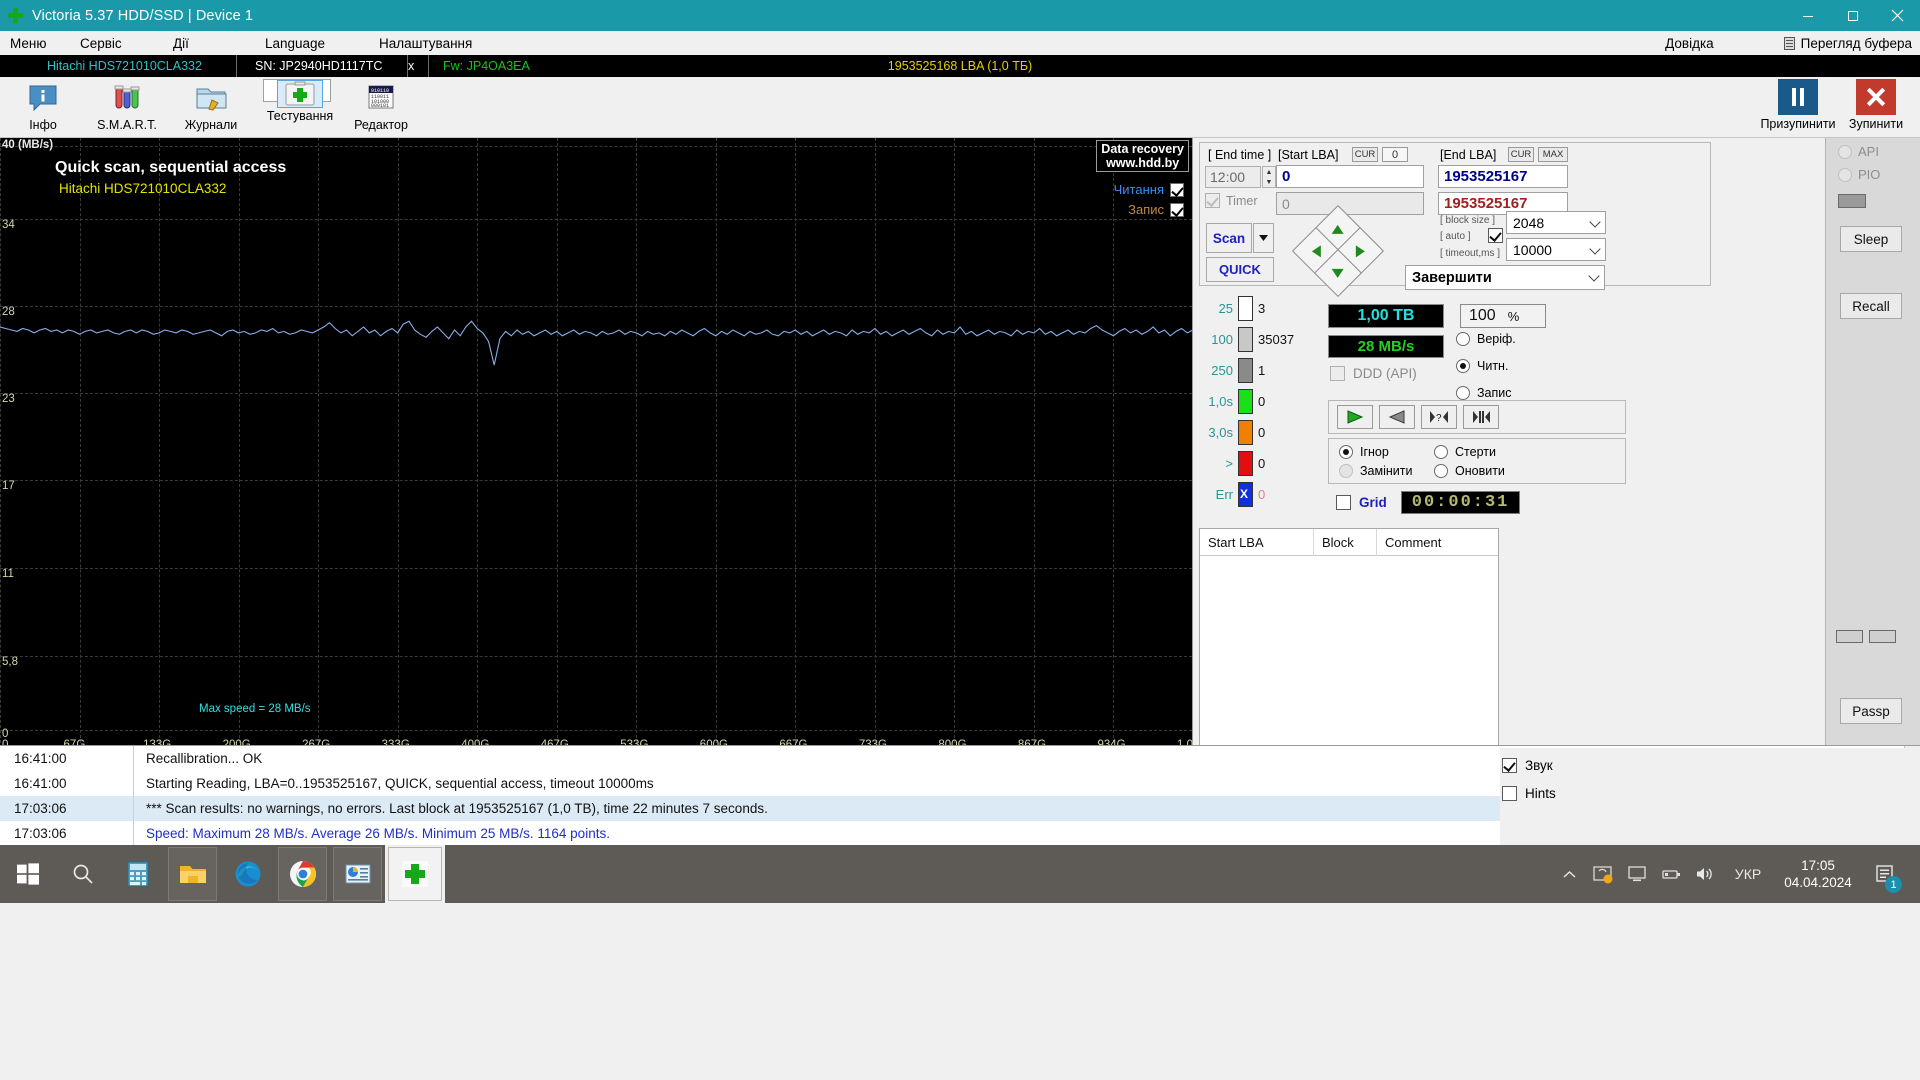 This screenshot has width=1920, height=1080. What do you see at coordinates (1269, 182) in the screenshot?
I see `spinner-down-icon: ▼` at bounding box center [1269, 182].